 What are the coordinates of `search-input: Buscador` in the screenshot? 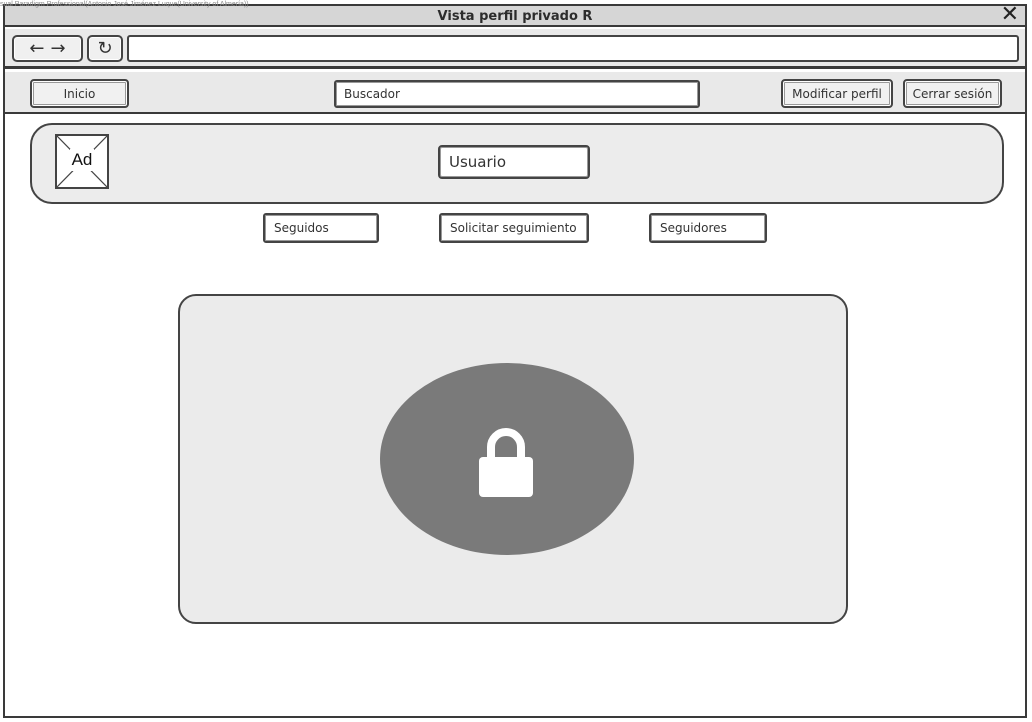 It's located at (517, 94).